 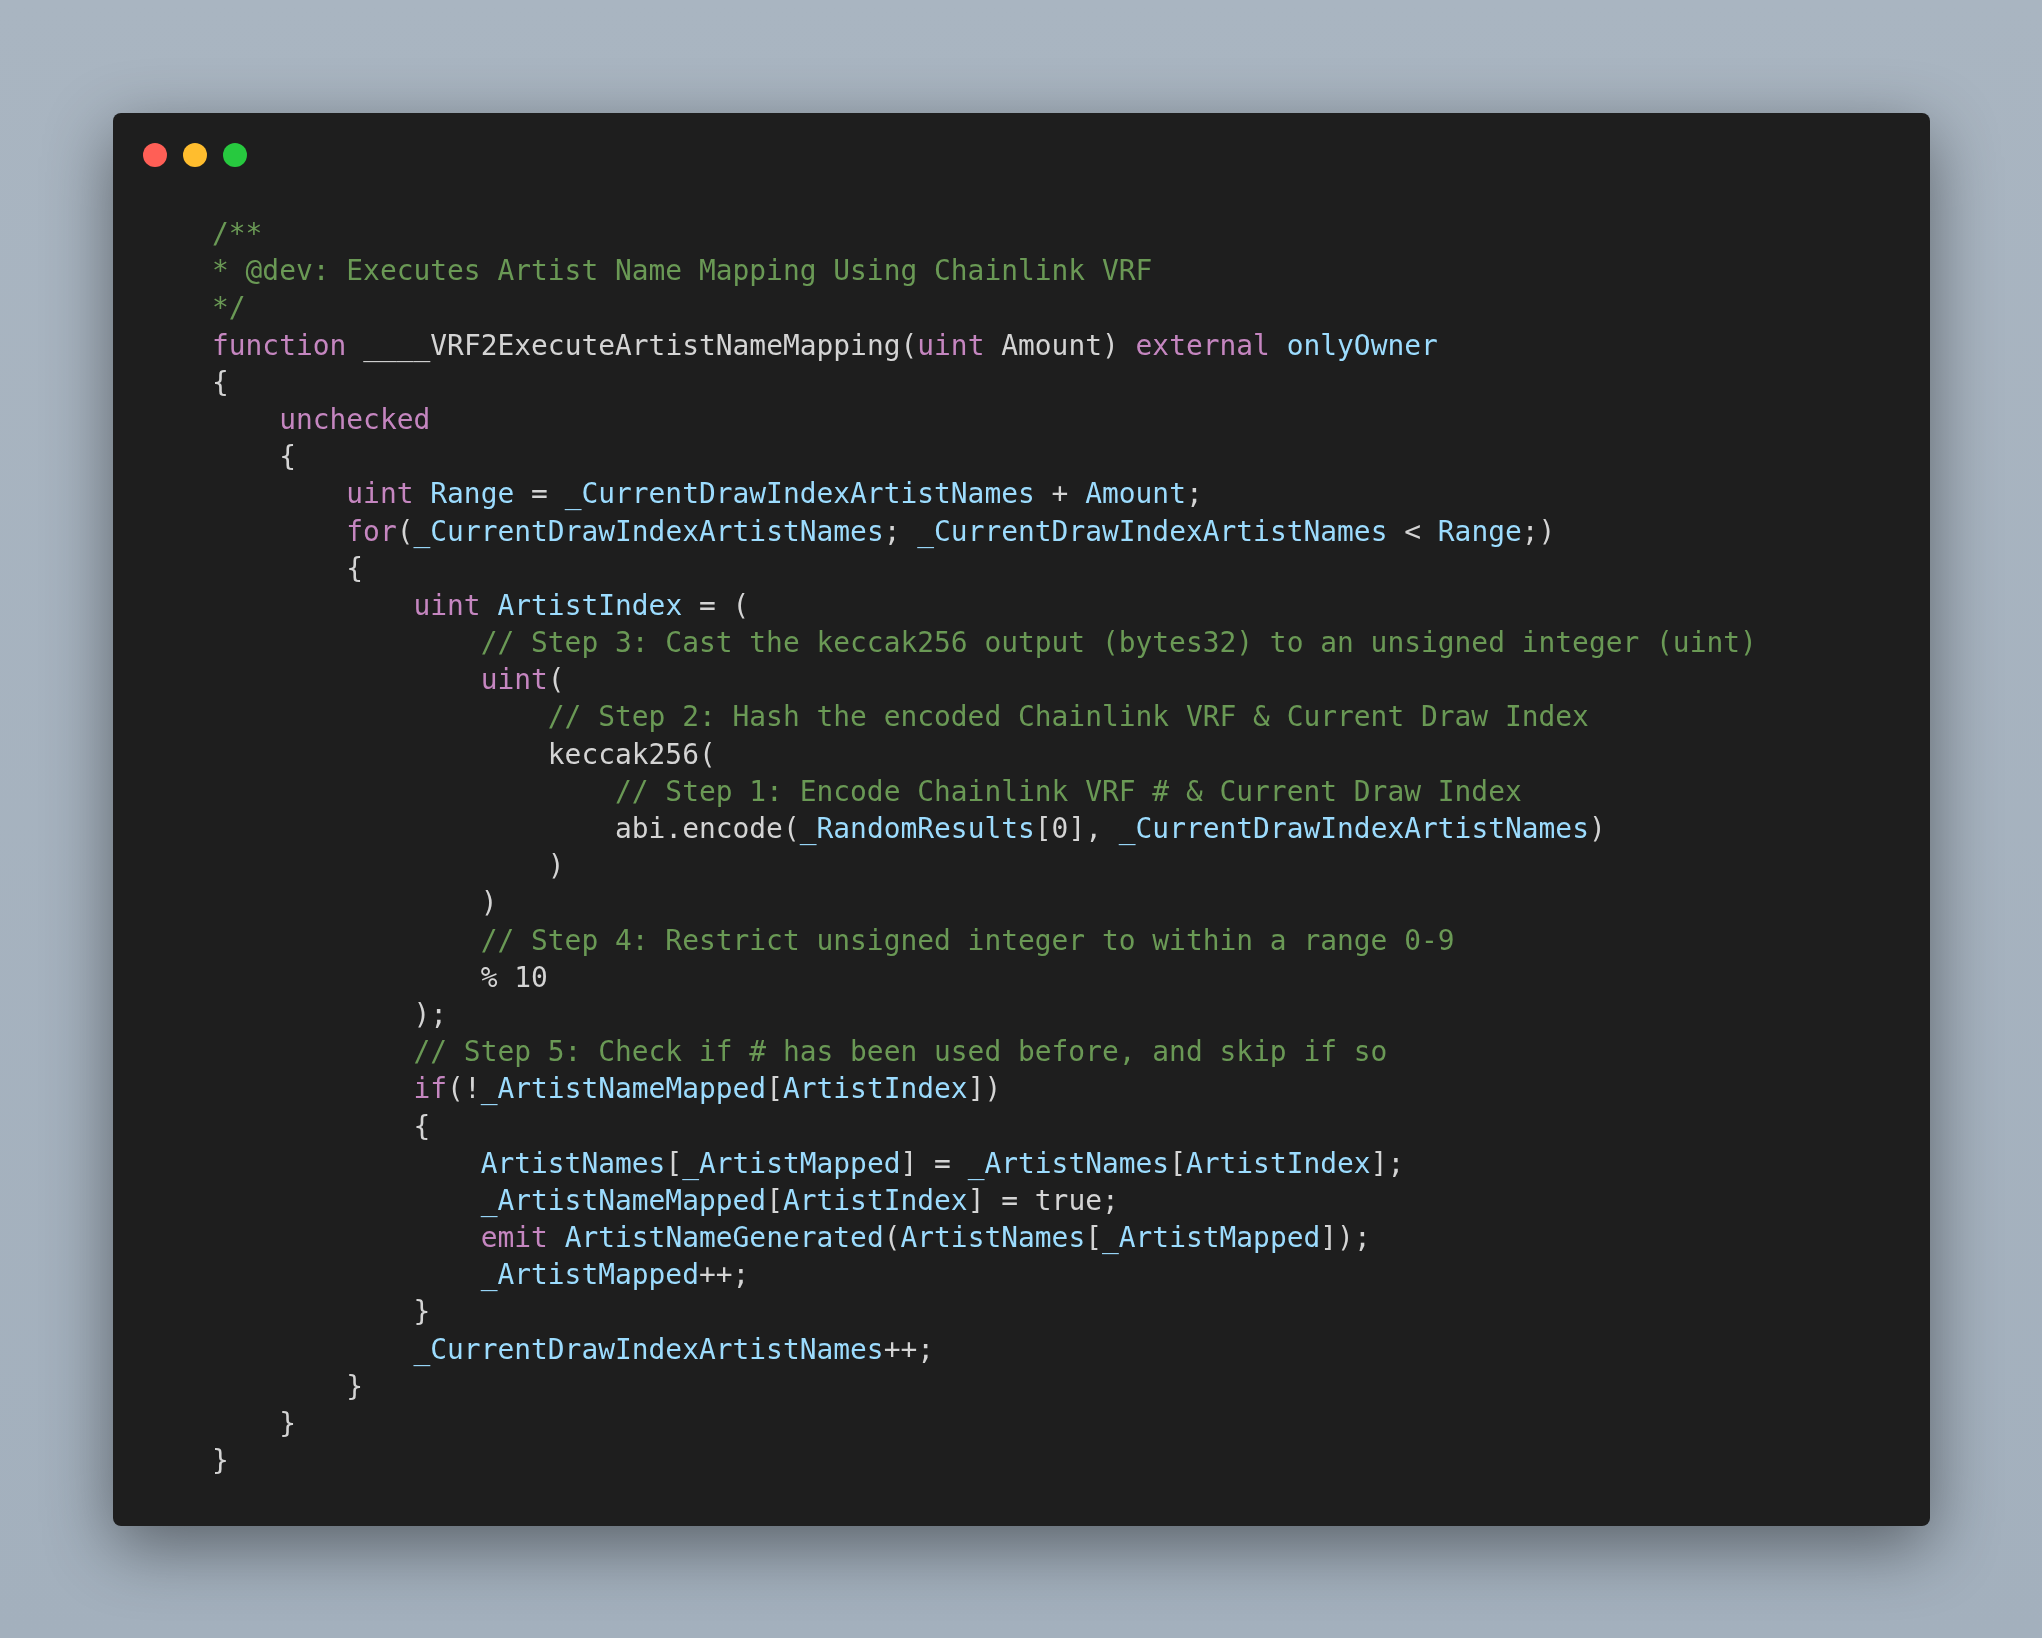 What do you see at coordinates (1068, 791) in the screenshot?
I see `code-line: // Step 1: Encode Chainlink VRF # & Current Draw Index` at bounding box center [1068, 791].